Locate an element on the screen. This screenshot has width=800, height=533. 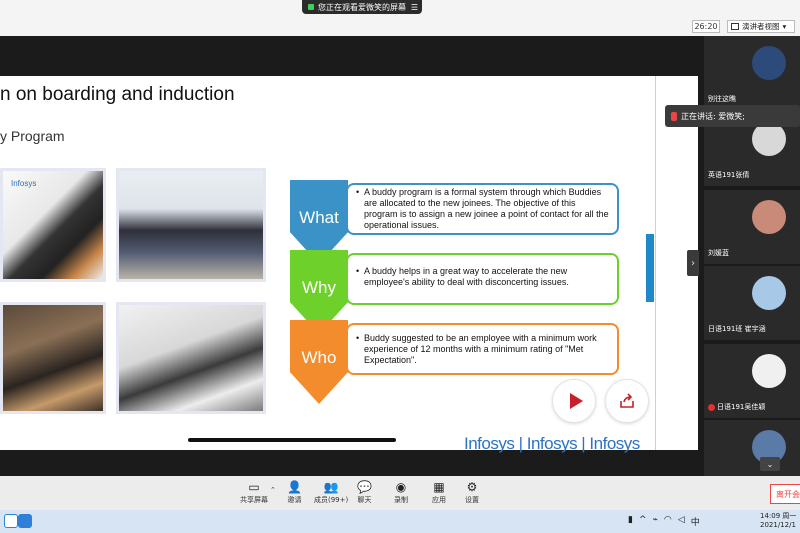
presenter-view-button: 演讲者视图 ▾ is located at coordinates (761, 26).